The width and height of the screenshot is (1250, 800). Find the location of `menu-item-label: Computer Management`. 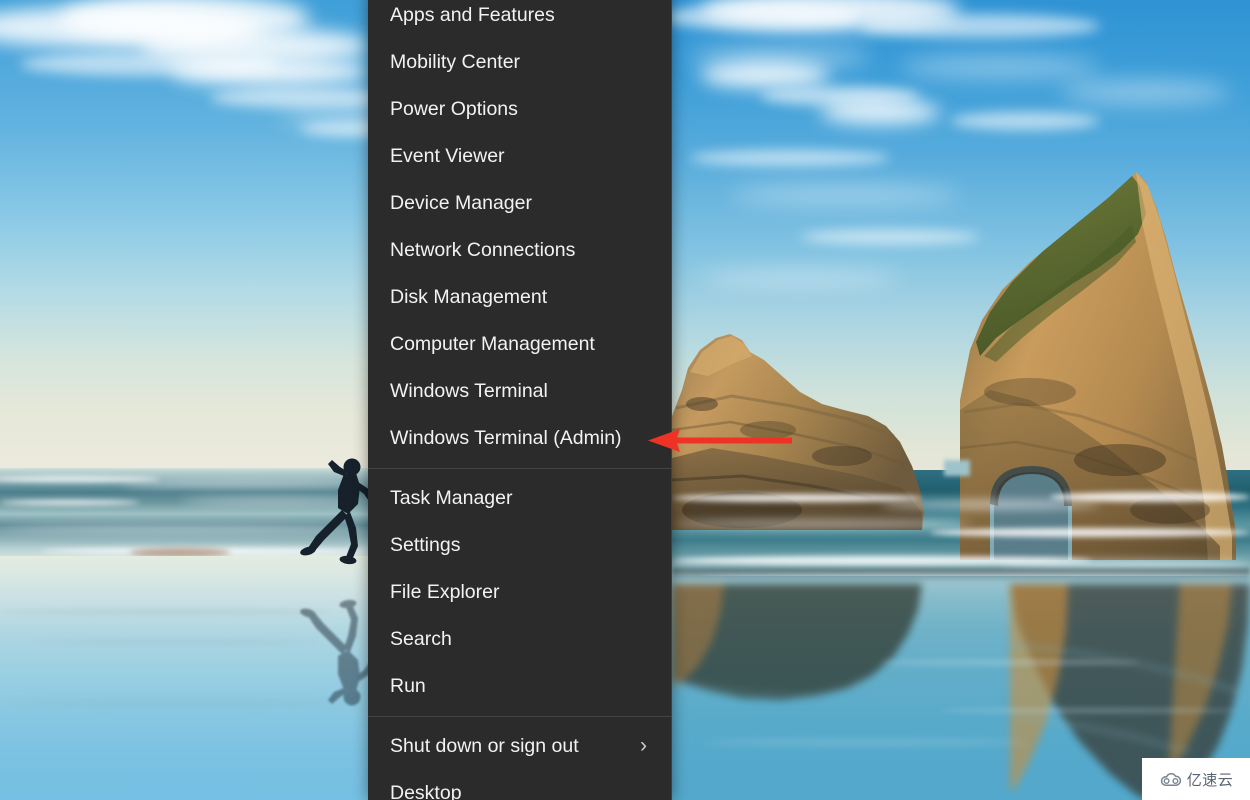

menu-item-label: Computer Management is located at coordinates (492, 344).